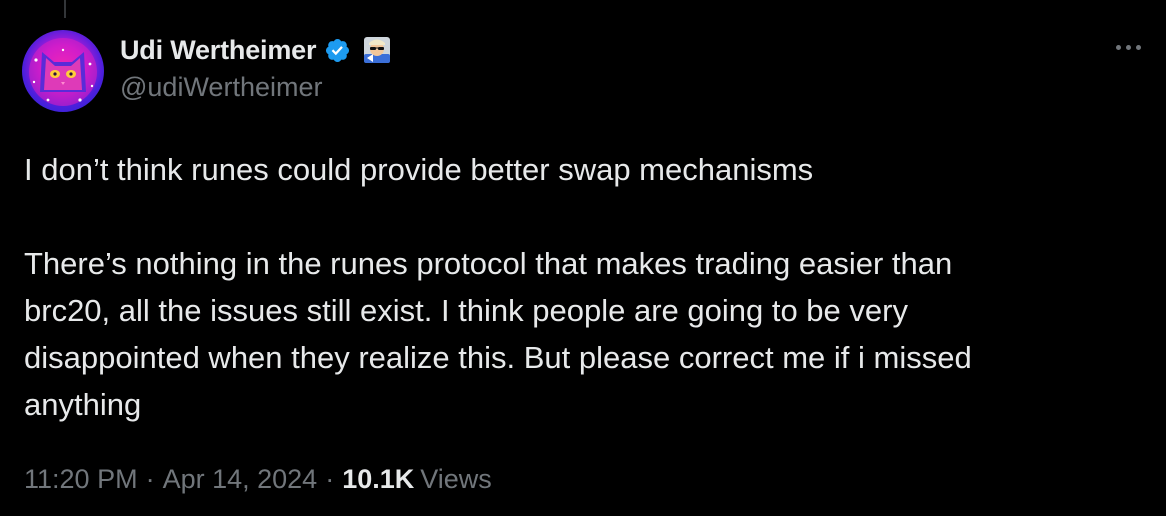 The width and height of the screenshot is (1166, 516). What do you see at coordinates (81, 479) in the screenshot?
I see `tweet-time: 11:20 PM` at bounding box center [81, 479].